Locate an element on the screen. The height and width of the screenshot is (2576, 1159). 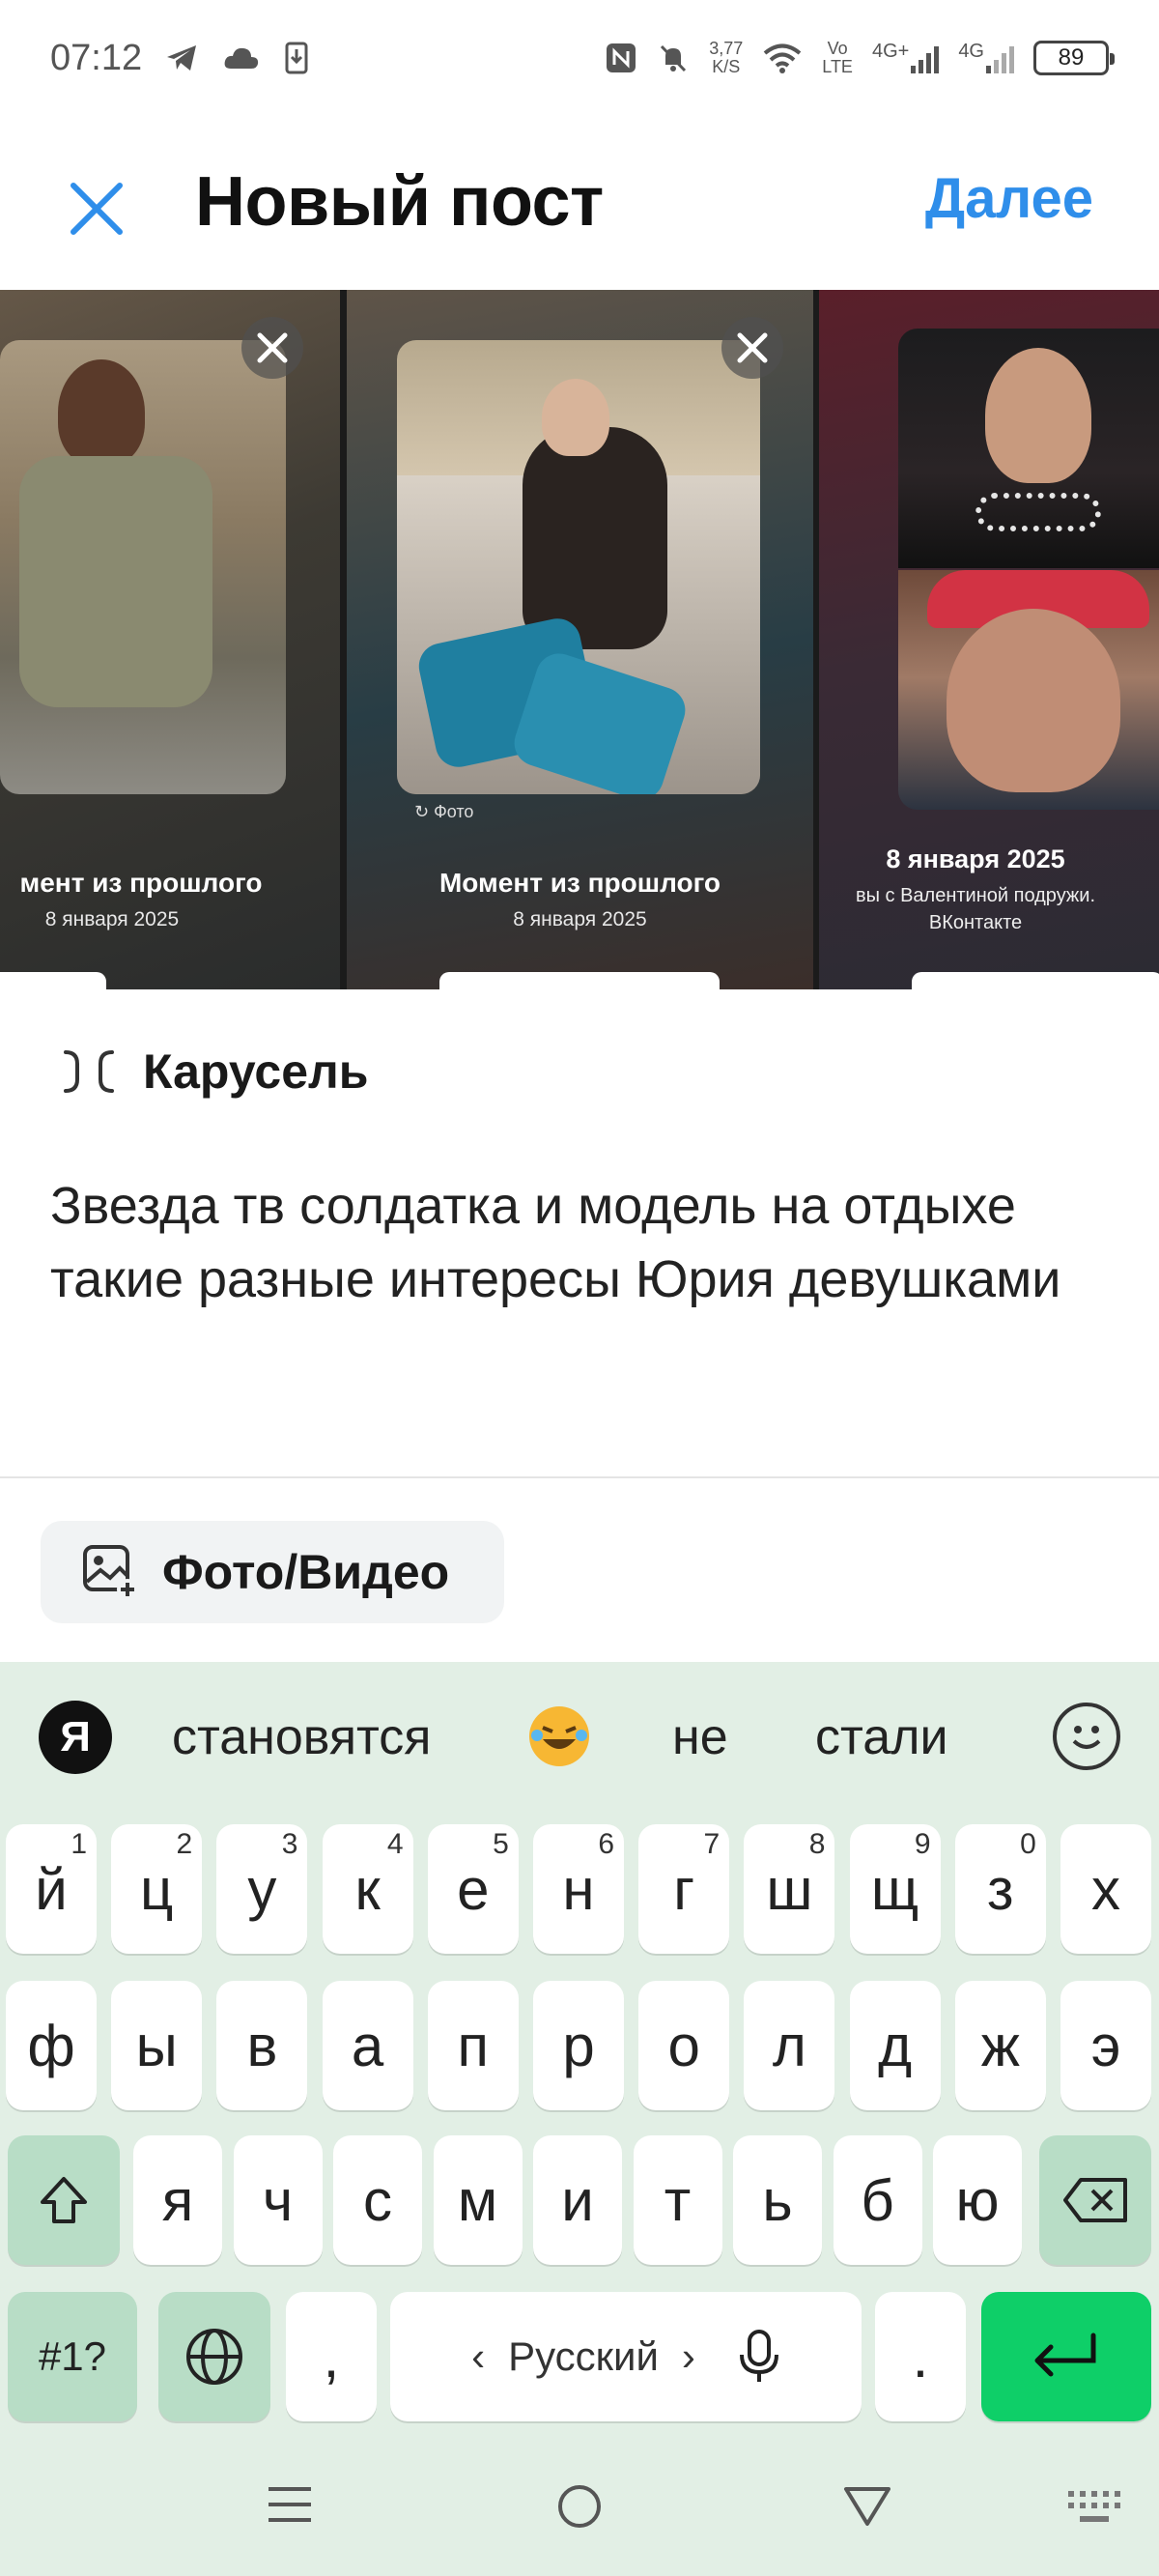
memory-title: 8 января 2025 is located at coordinates (976, 859).